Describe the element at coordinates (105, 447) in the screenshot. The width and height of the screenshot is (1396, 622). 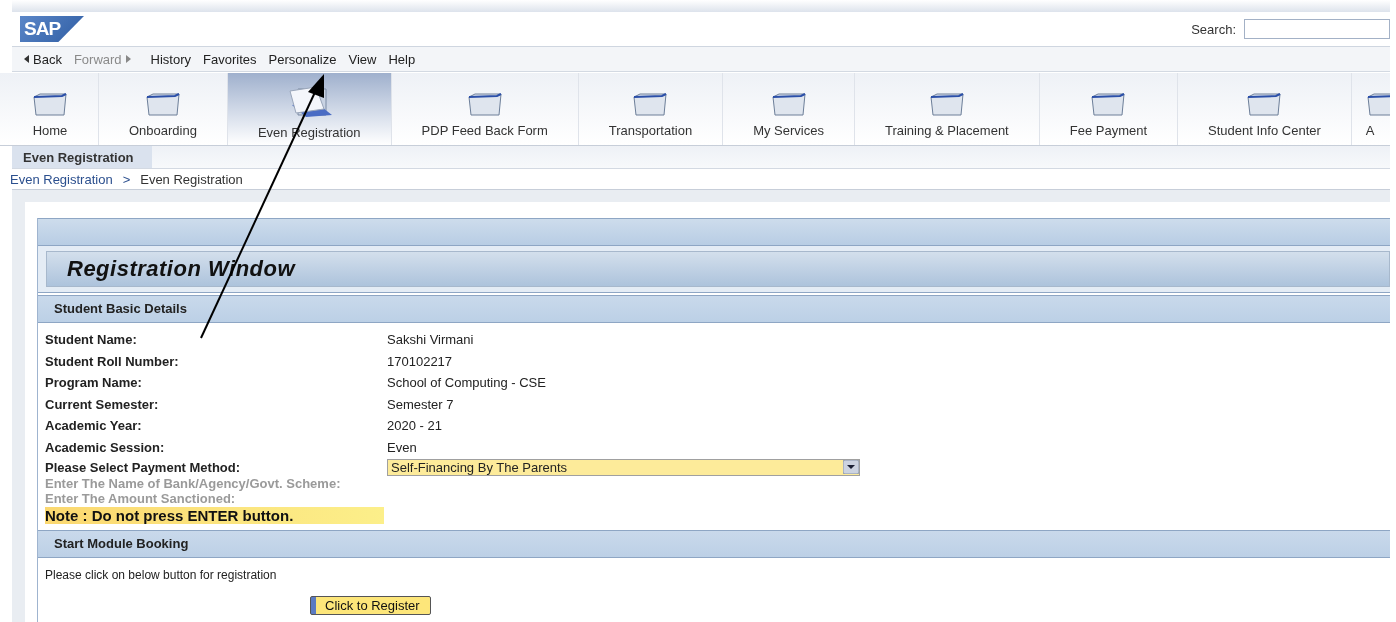
I see `field-label: Academic Session:` at that location.